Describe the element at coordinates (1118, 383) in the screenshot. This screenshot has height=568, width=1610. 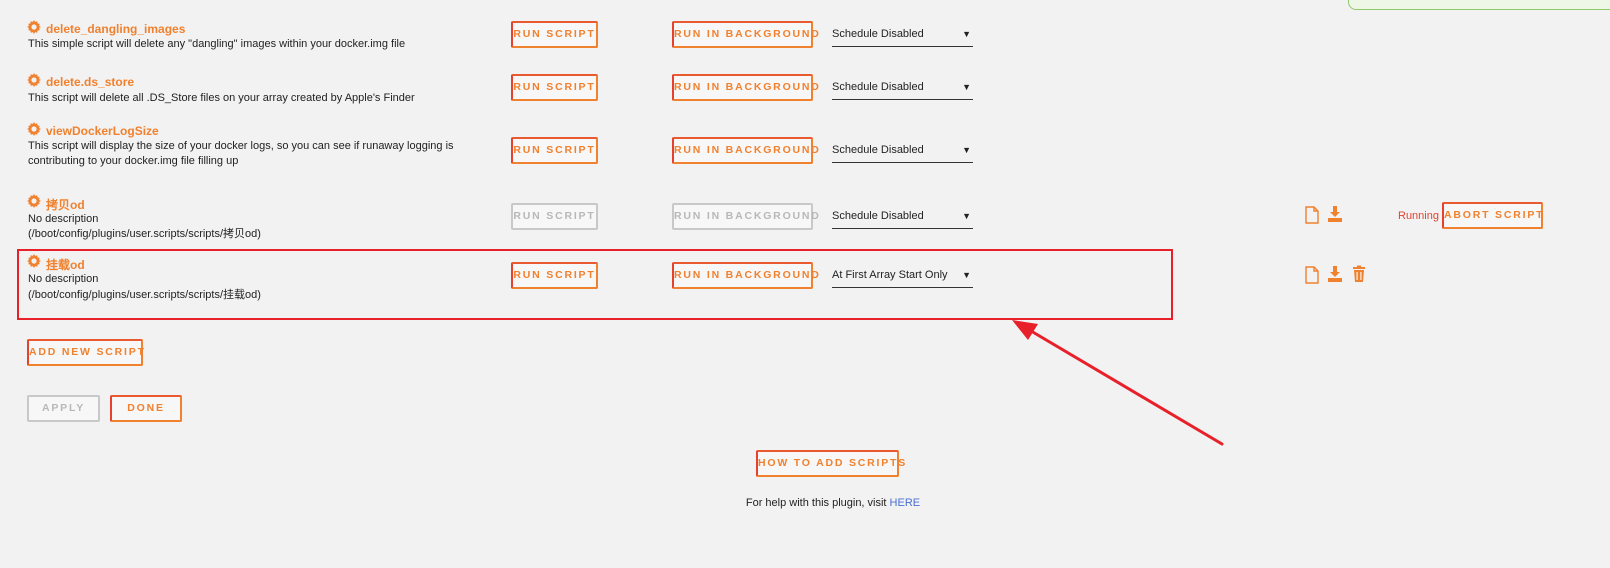
I see `annotation-arrow` at that location.